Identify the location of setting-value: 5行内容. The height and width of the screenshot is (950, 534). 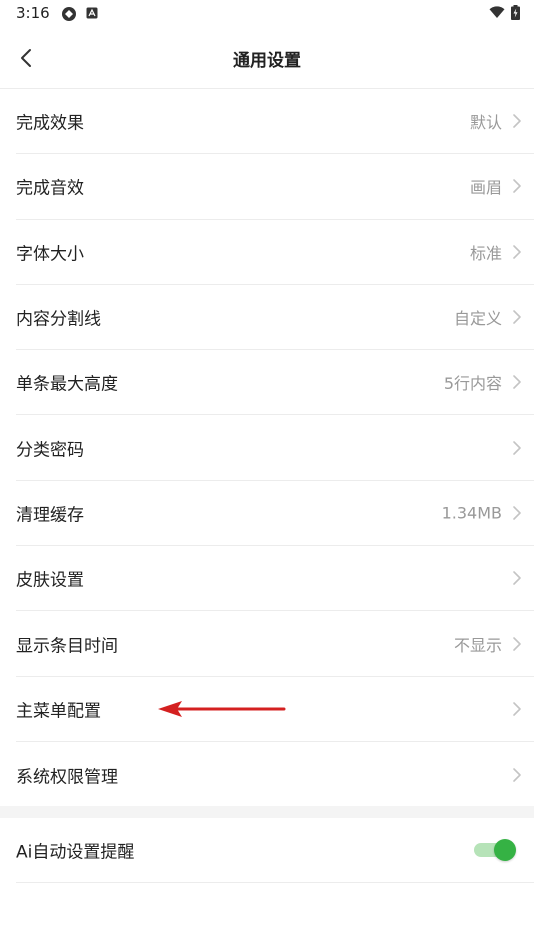
(472, 384).